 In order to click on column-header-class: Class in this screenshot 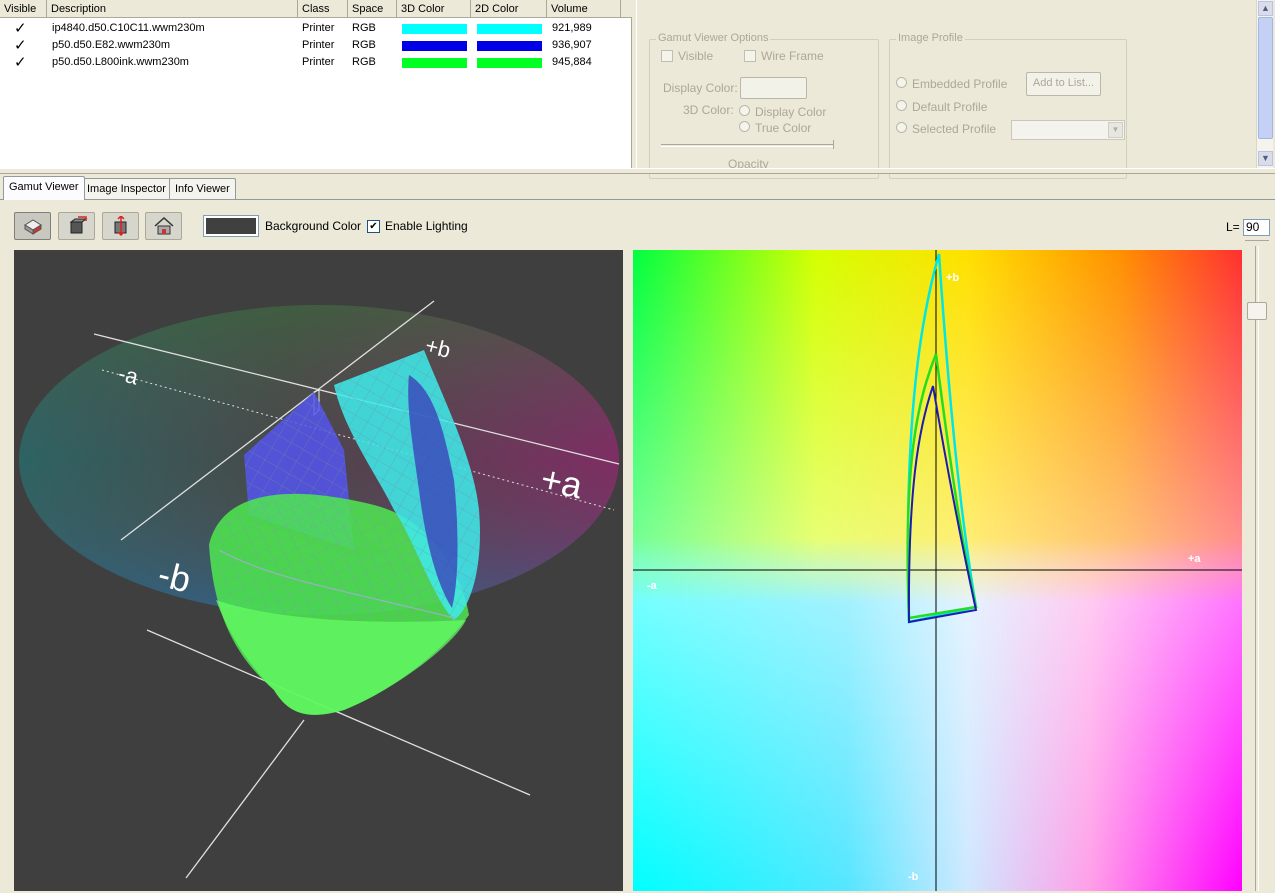, I will do `click(323, 9)`.